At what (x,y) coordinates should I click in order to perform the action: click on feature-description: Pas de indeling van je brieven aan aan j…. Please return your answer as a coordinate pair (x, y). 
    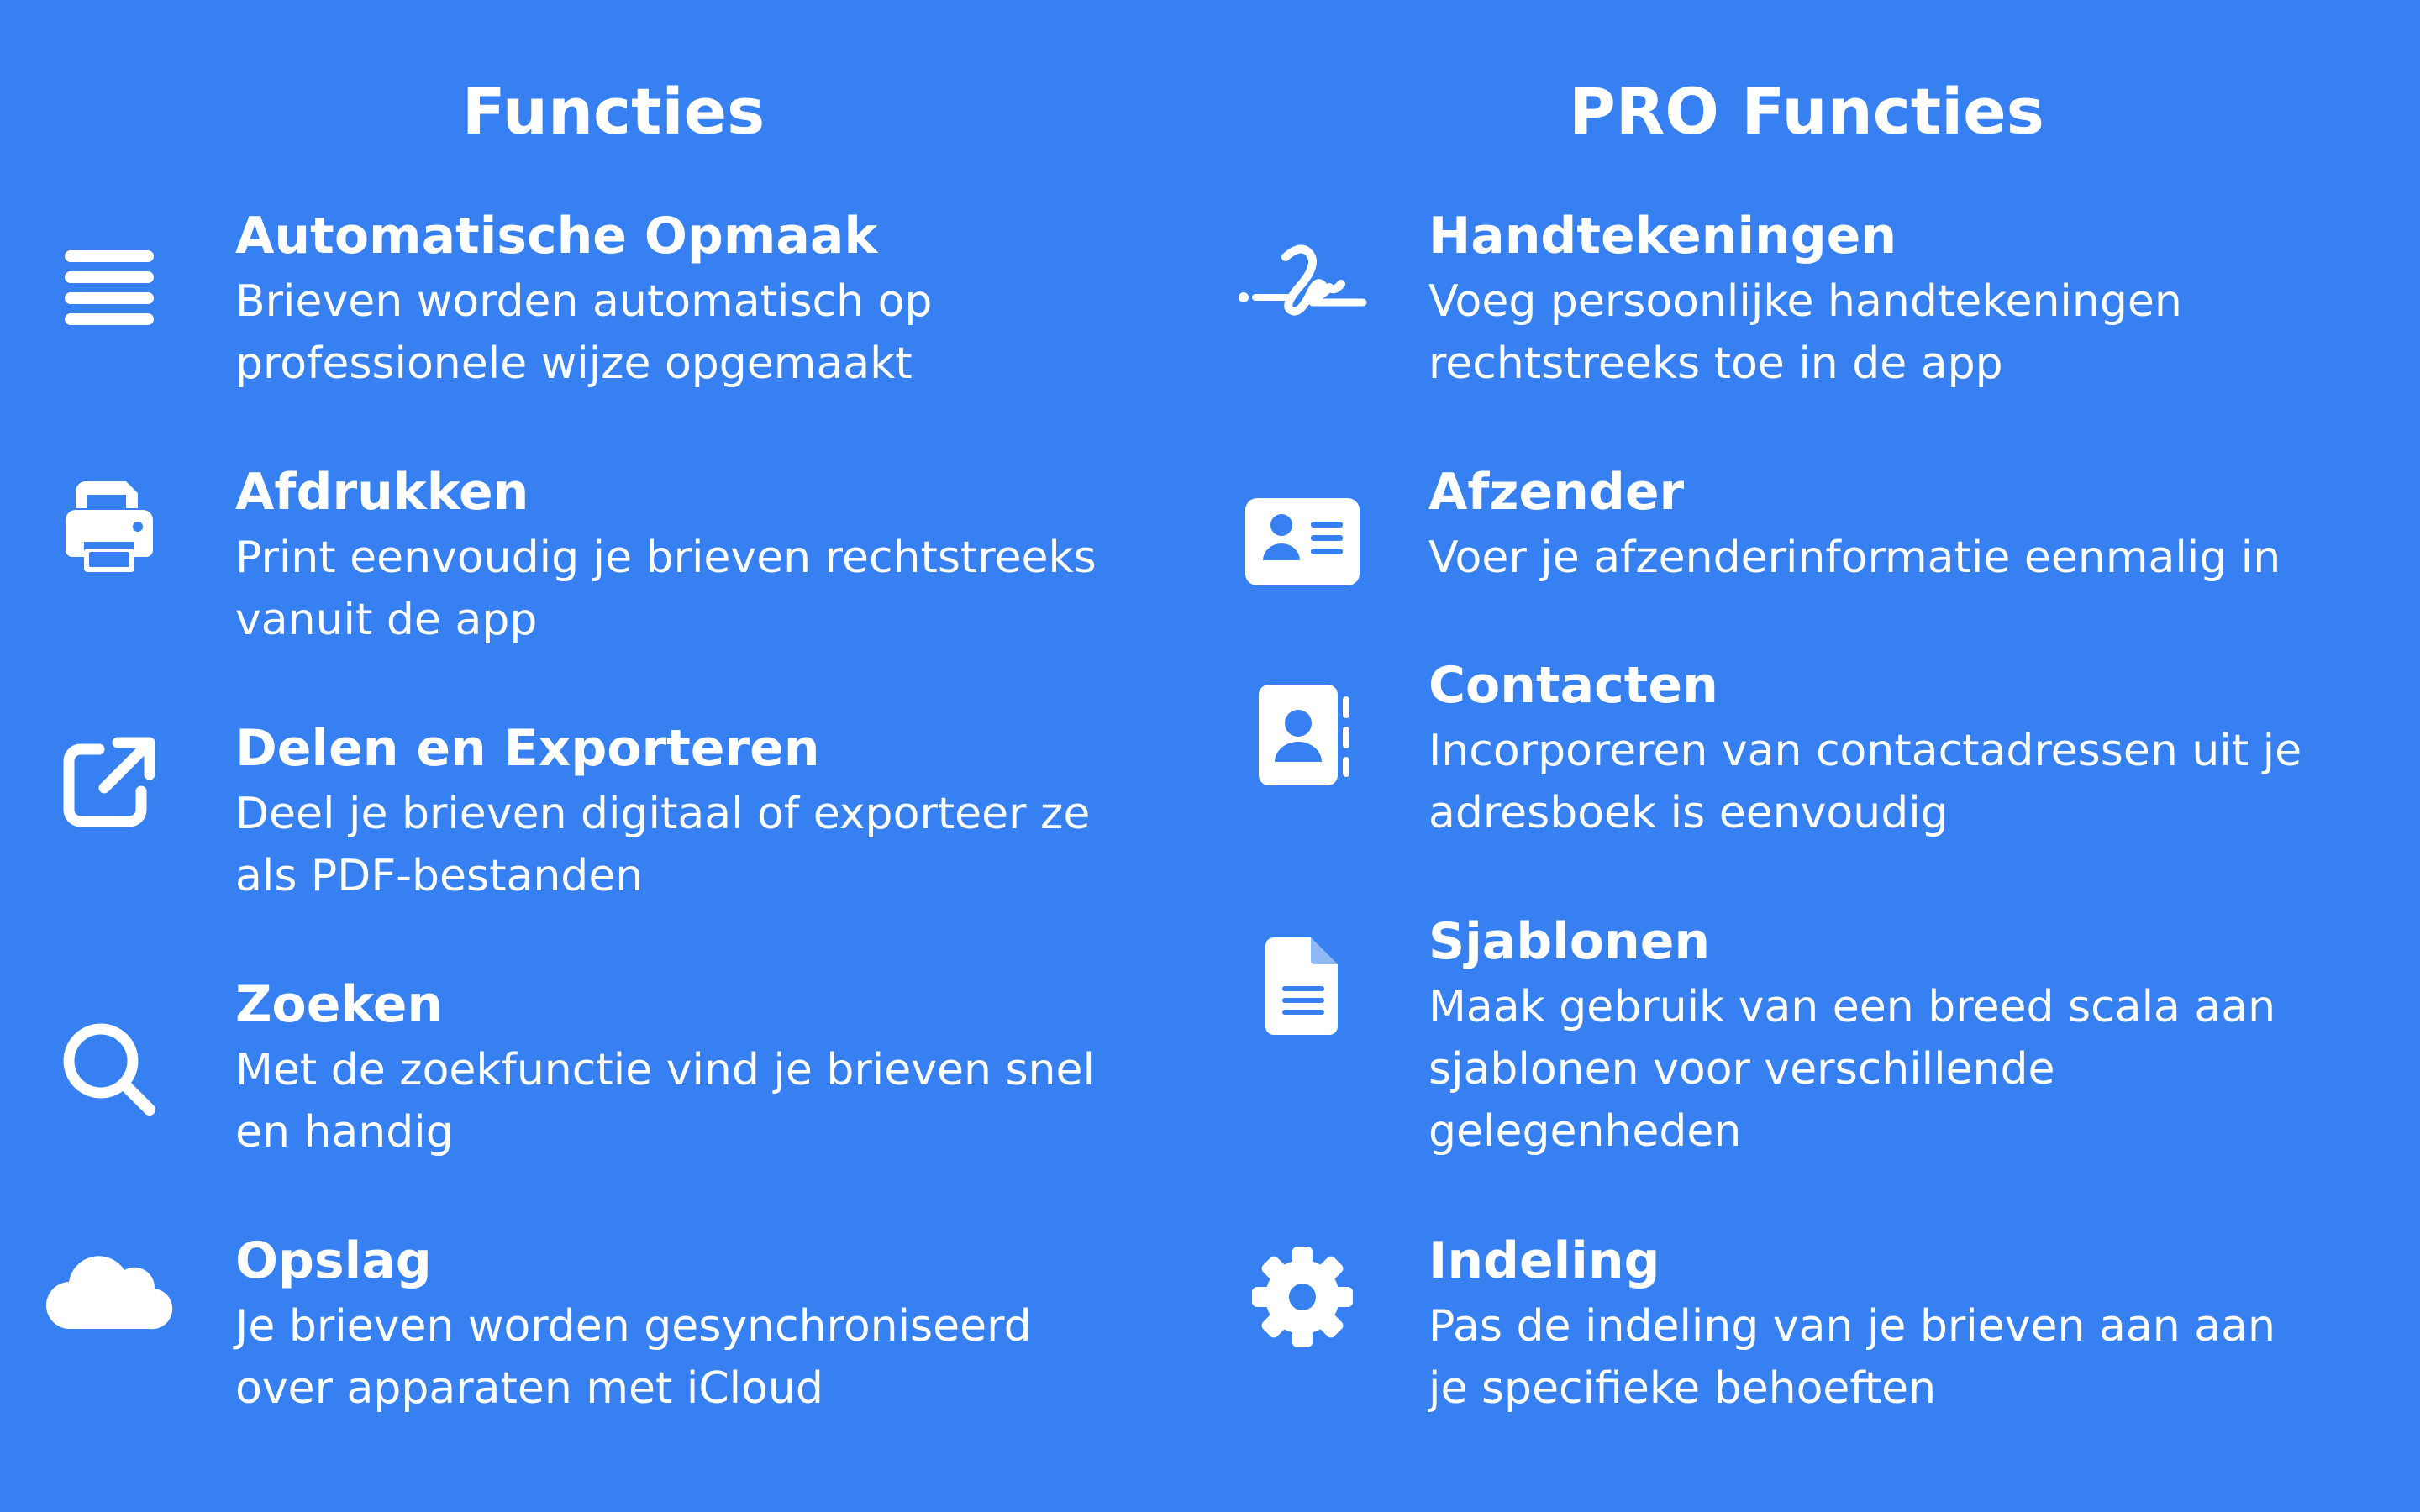
    Looking at the image, I should click on (1852, 1357).